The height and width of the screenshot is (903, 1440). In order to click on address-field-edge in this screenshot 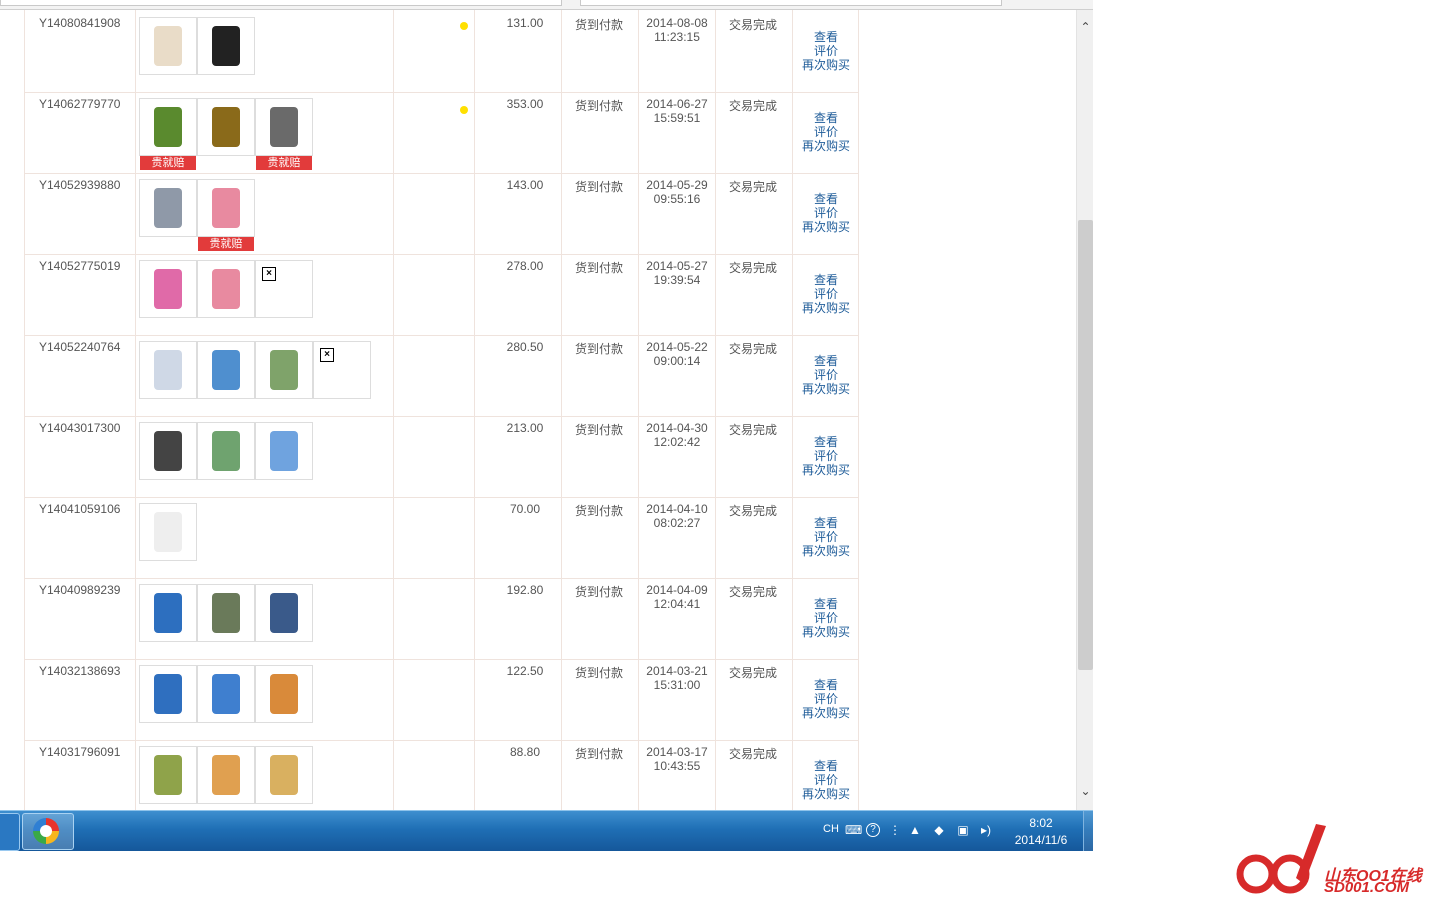, I will do `click(281, 3)`.